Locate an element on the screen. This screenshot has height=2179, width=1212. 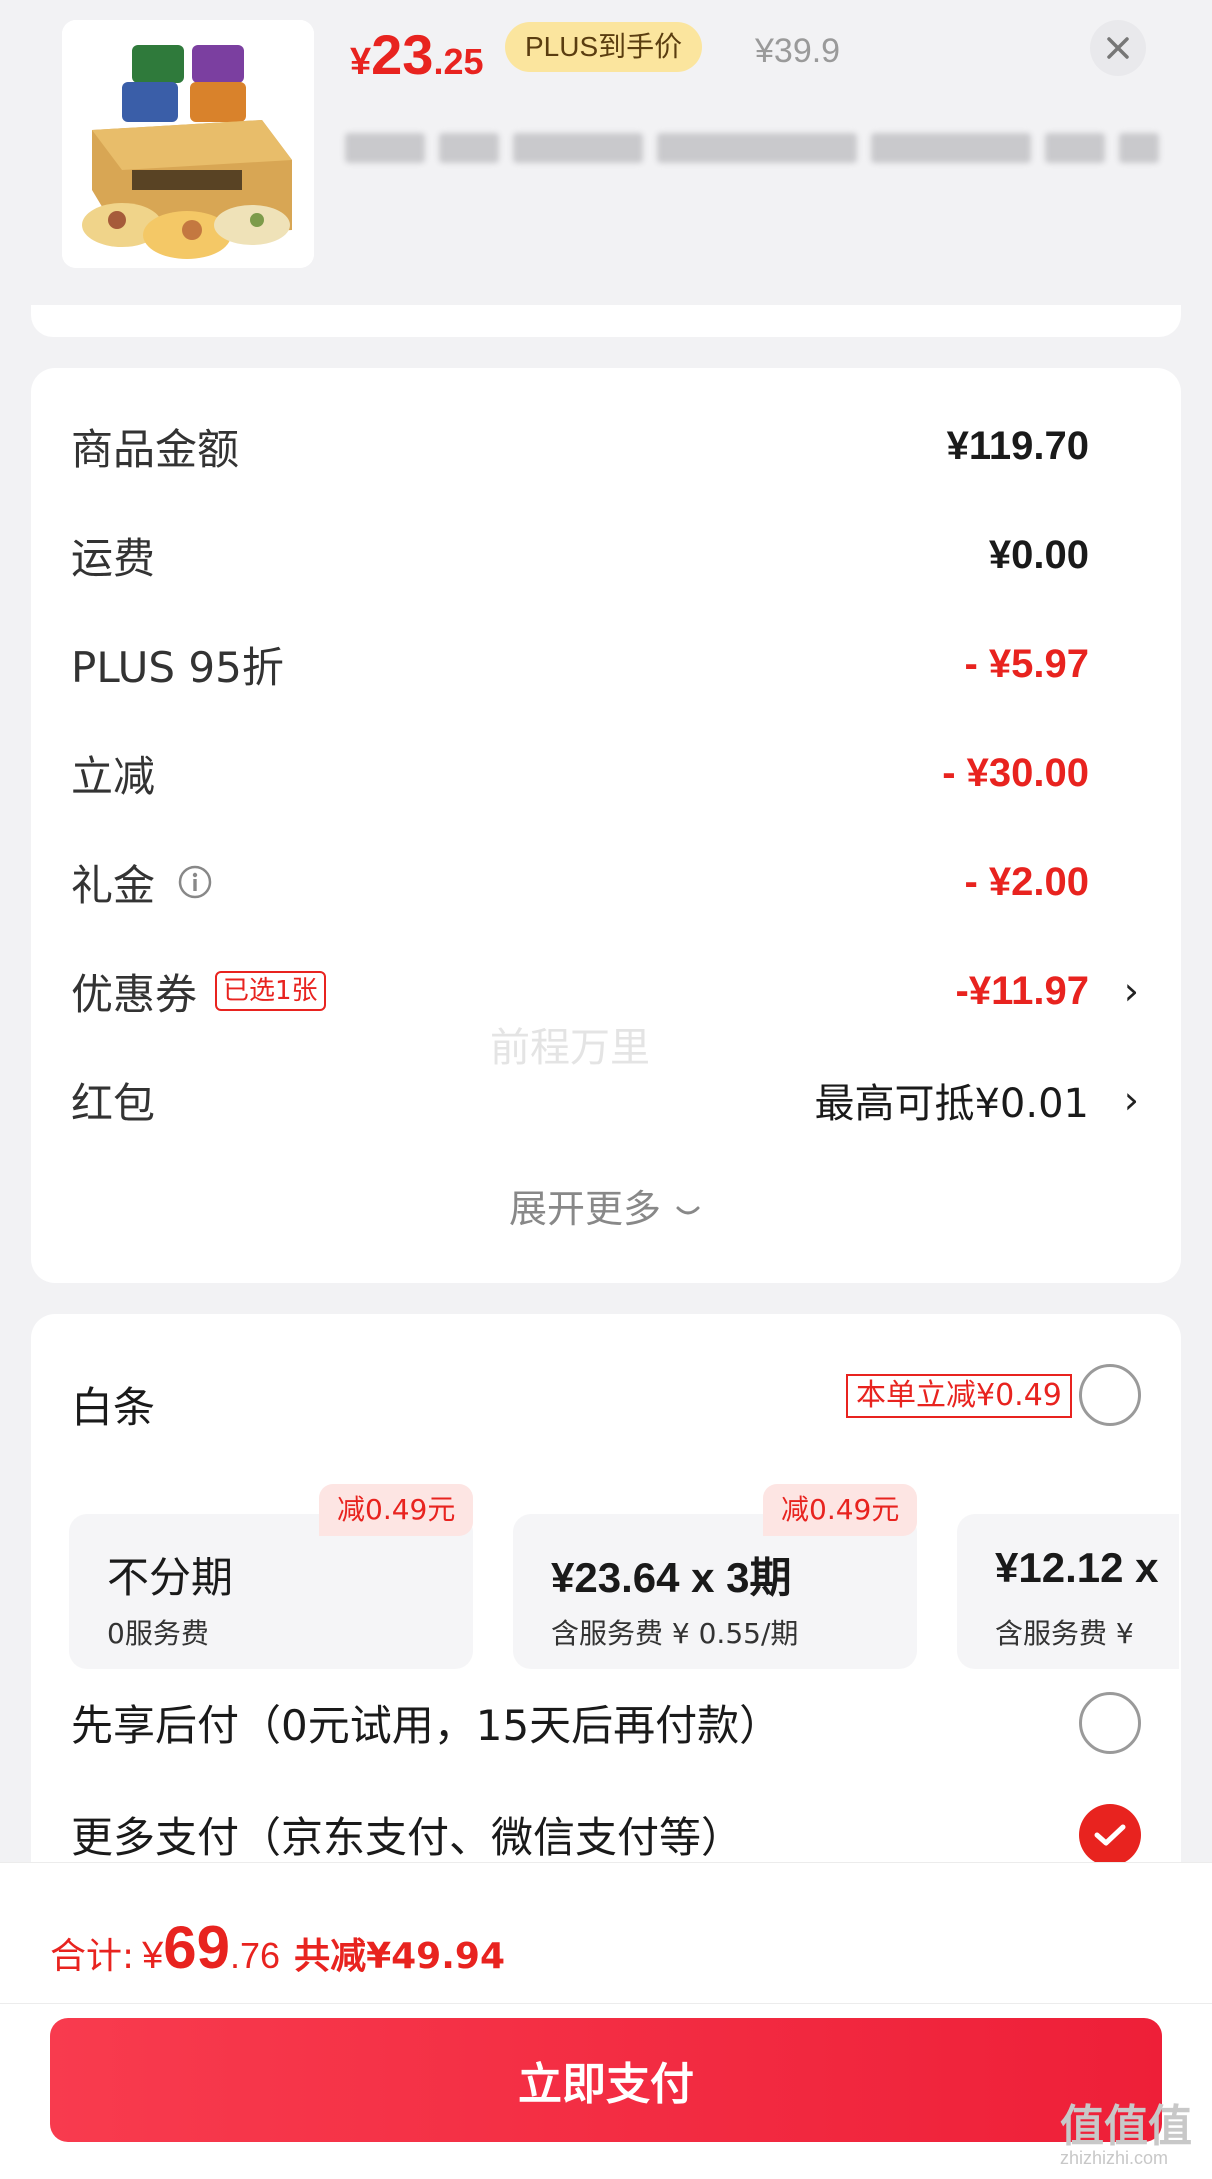
expand-more-button: 展开更多 is located at coordinates (606, 1205).